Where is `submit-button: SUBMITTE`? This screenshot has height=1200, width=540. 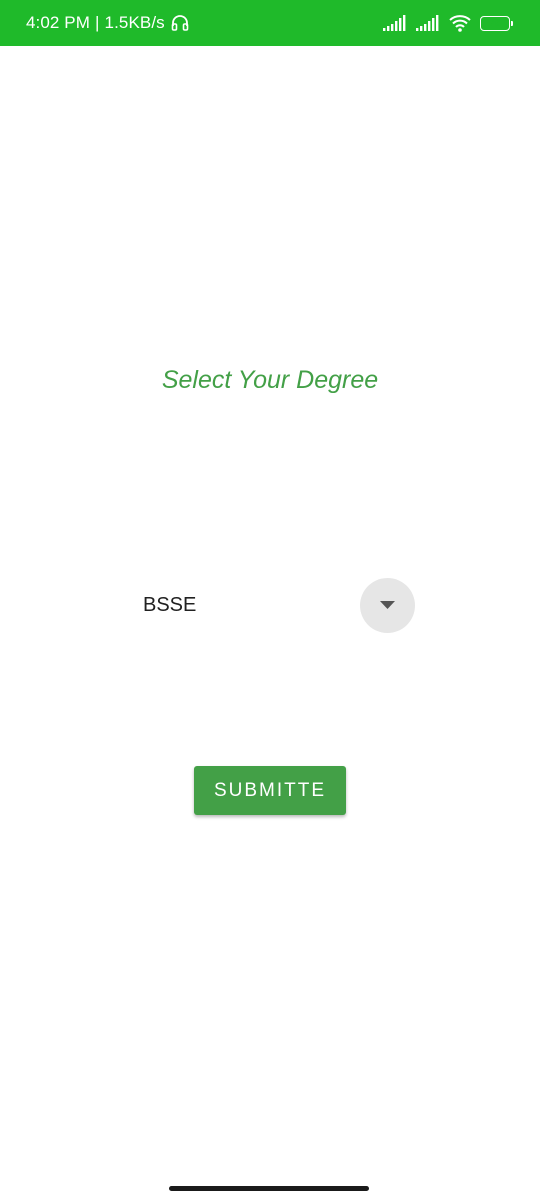 submit-button: SUBMITTE is located at coordinates (270, 790).